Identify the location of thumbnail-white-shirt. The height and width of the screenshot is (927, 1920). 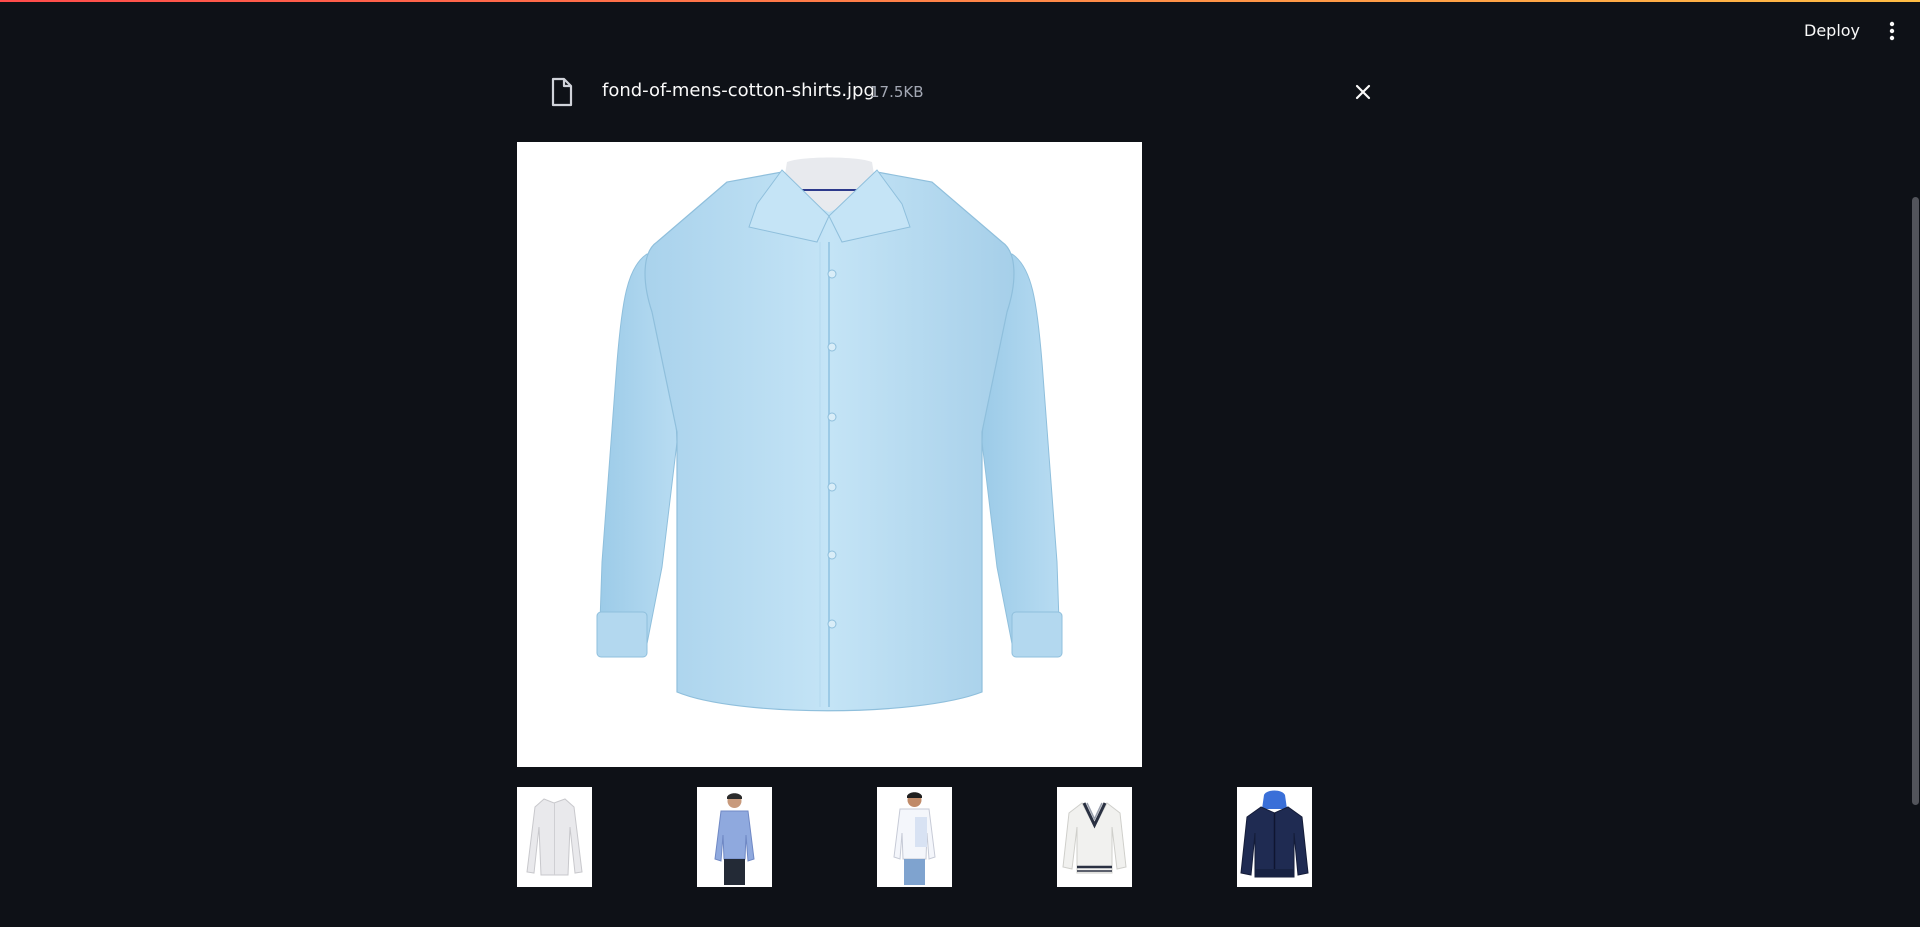
(554, 837).